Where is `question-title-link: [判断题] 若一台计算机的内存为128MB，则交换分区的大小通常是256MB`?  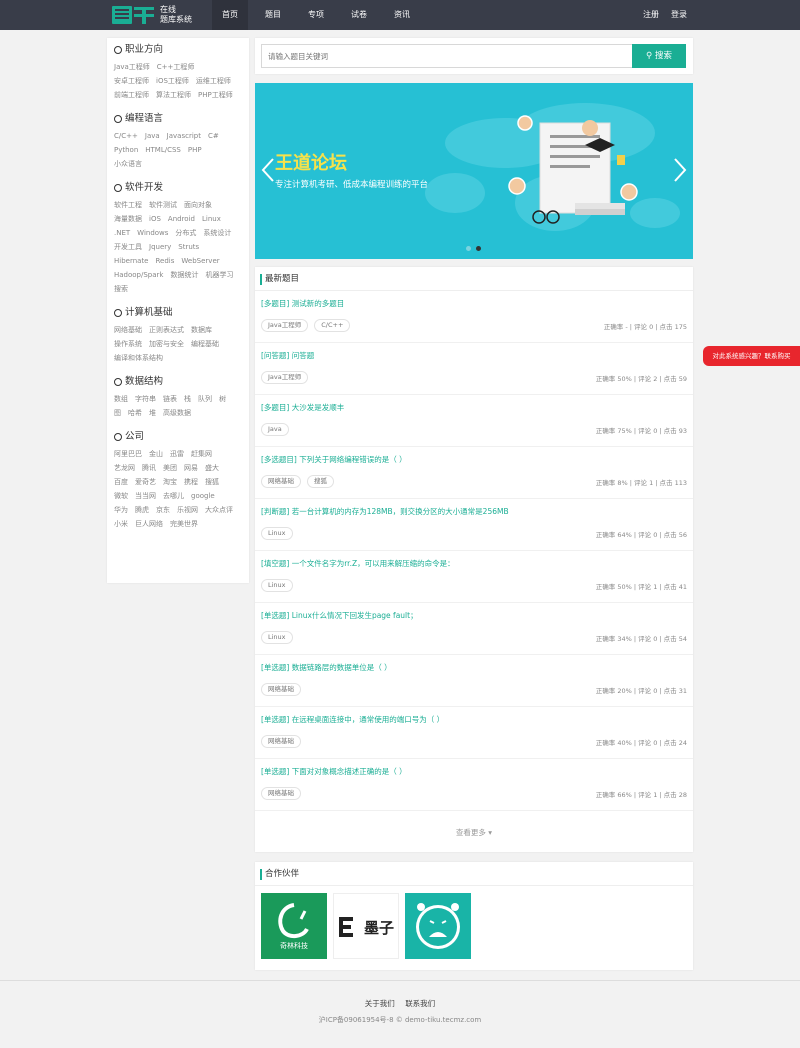 question-title-link: [判断题] 若一台计算机的内存为128MB，则交换分区的大小通常是256MB is located at coordinates (385, 511).